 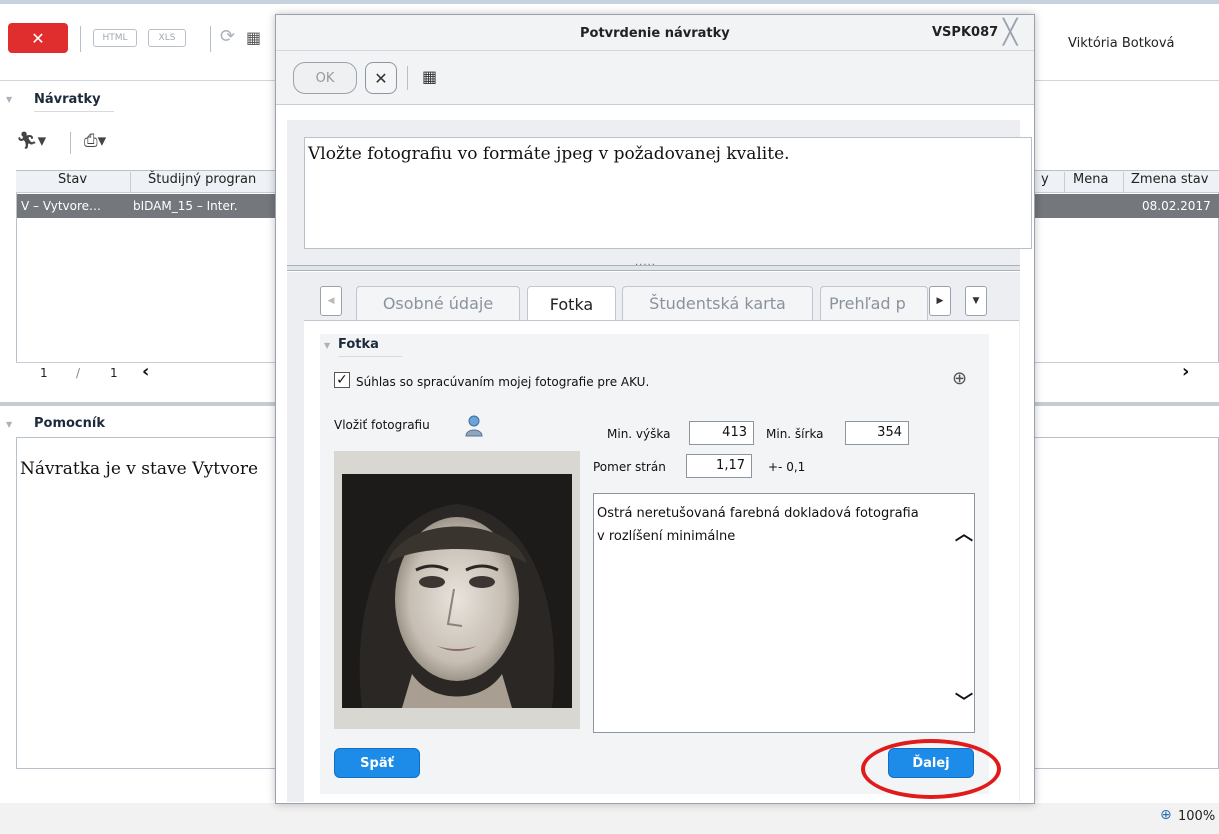 What do you see at coordinates (331, 301) in the screenshot?
I see `tab-scroll-left-icon: ◀` at bounding box center [331, 301].